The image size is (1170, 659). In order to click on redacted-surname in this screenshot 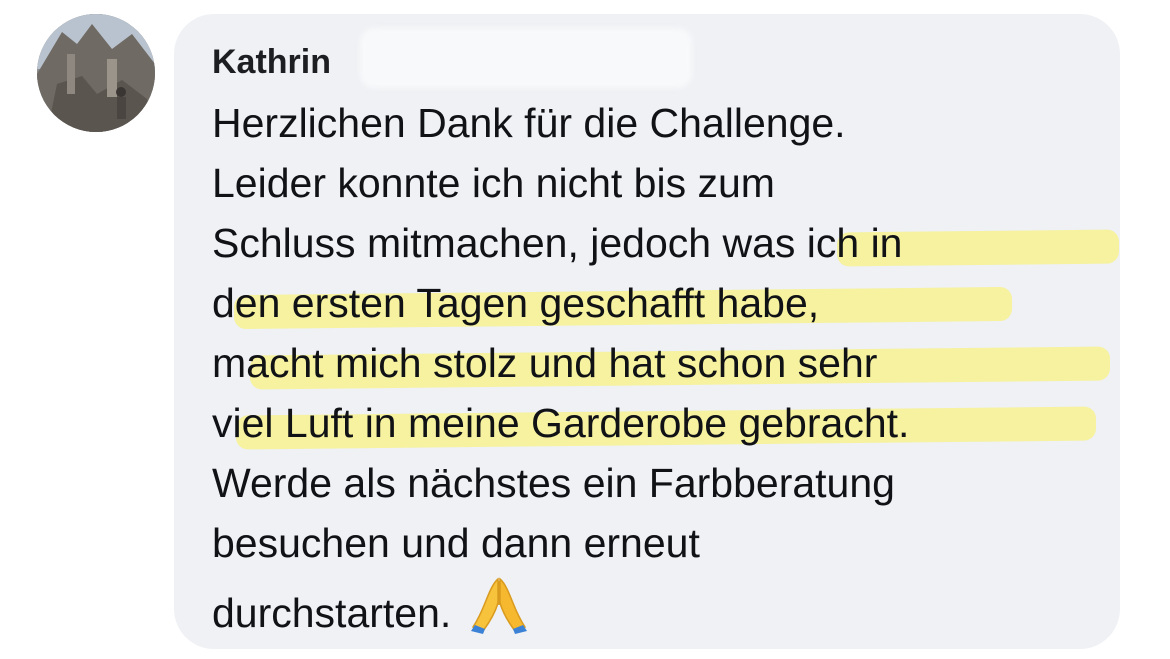, I will do `click(526, 58)`.